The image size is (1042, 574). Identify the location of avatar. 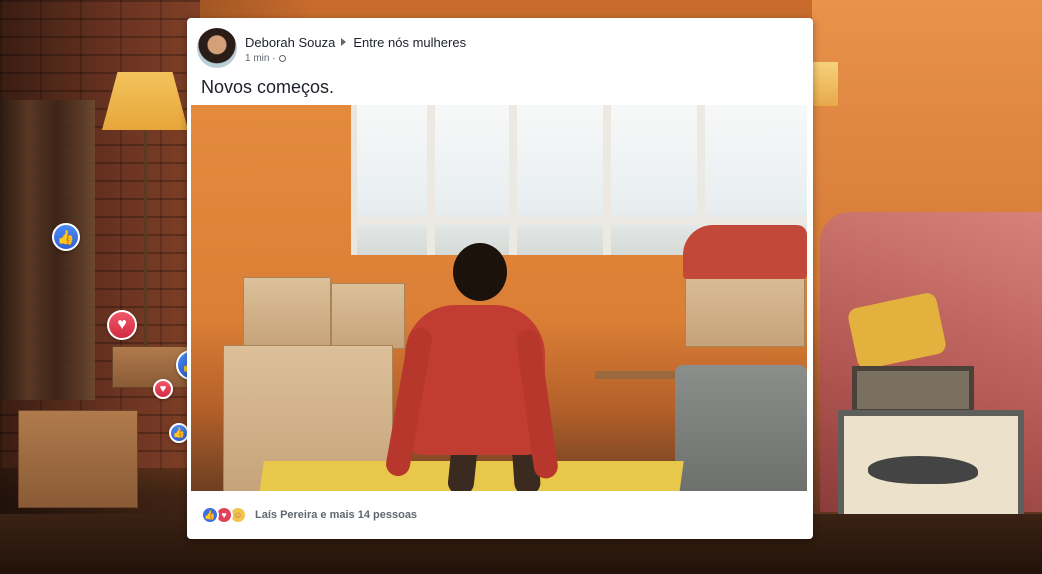
(217, 48).